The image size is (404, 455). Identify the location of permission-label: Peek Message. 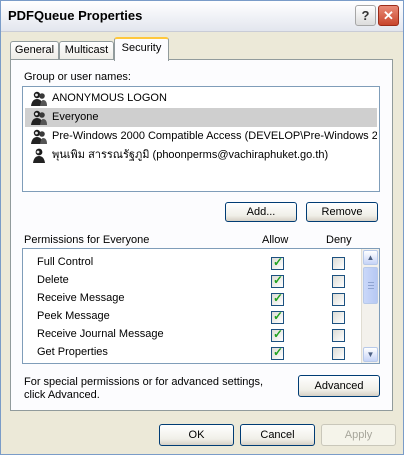
(73, 316).